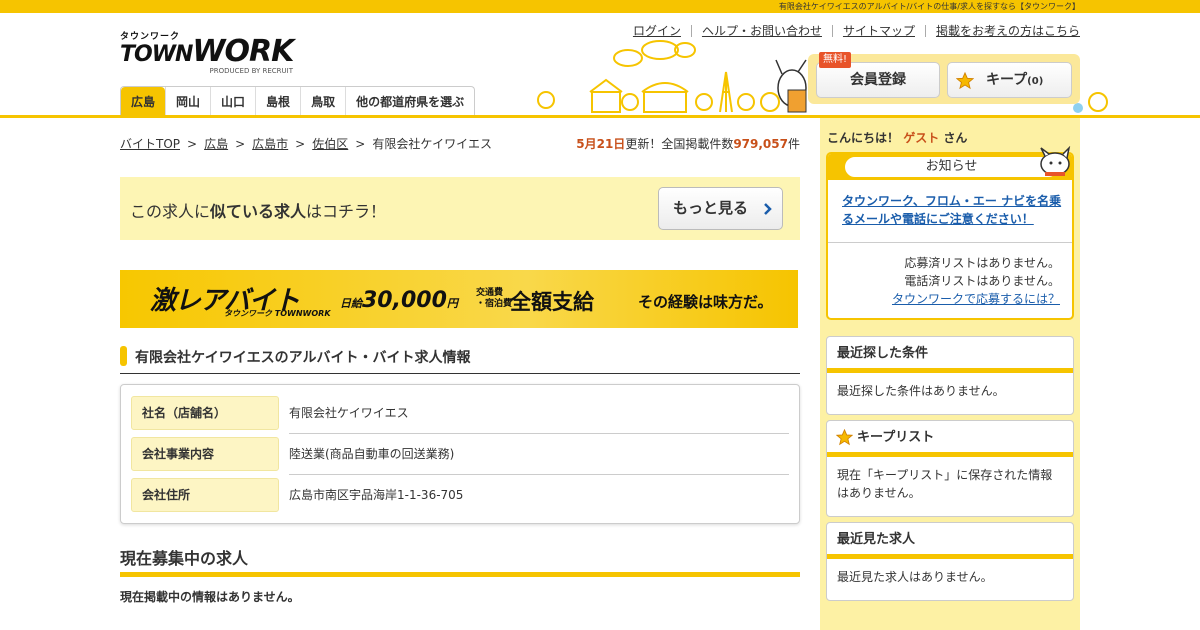 Image resolution: width=1200 pixels, height=630 pixels. Describe the element at coordinates (399, 300) in the screenshot. I see `banner-pay: 日給30,000円` at that location.